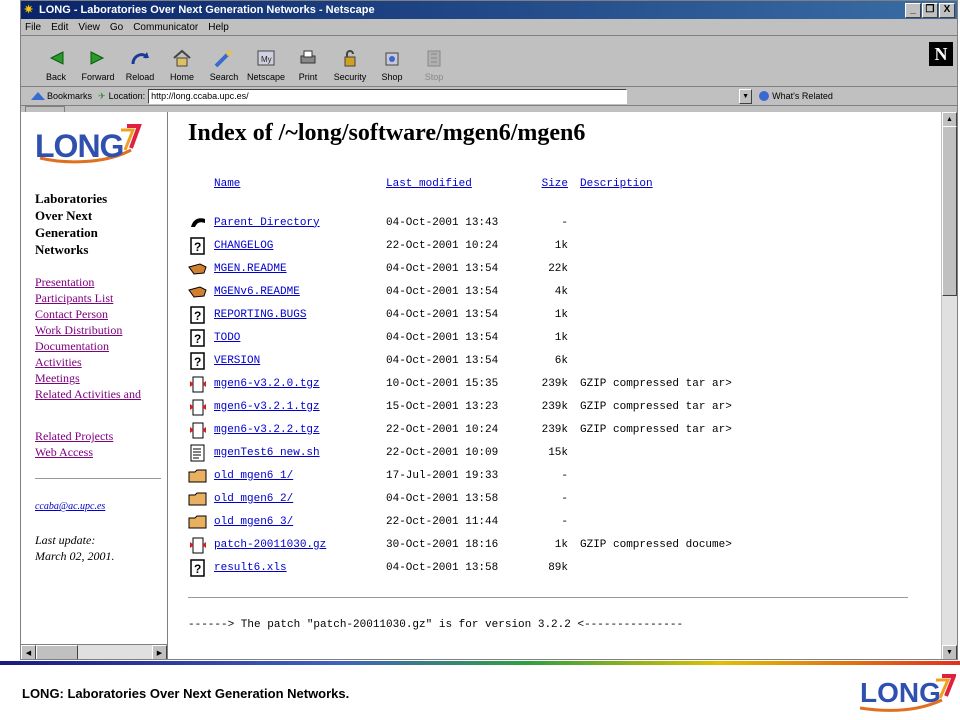  What do you see at coordinates (572, 291) in the screenshot?
I see `file-row: MGENv6.README 04-Oct-2001 13:54 4k` at bounding box center [572, 291].